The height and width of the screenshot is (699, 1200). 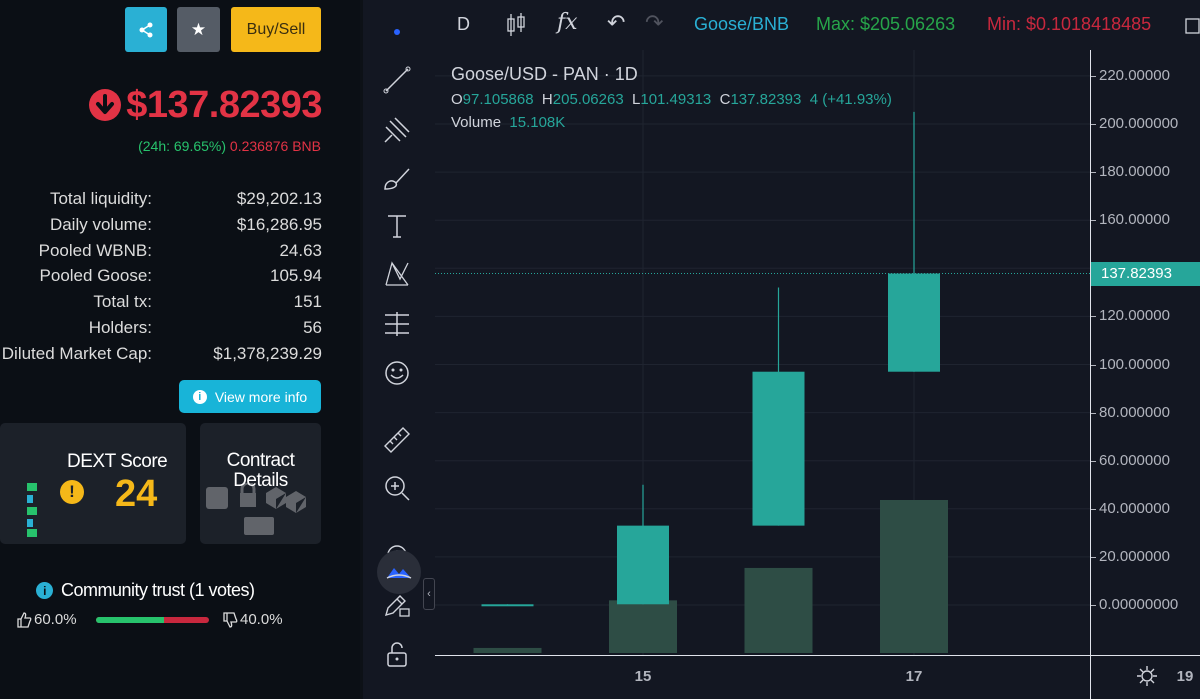 I want to click on low-value: 101.49313, so click(x=676, y=99).